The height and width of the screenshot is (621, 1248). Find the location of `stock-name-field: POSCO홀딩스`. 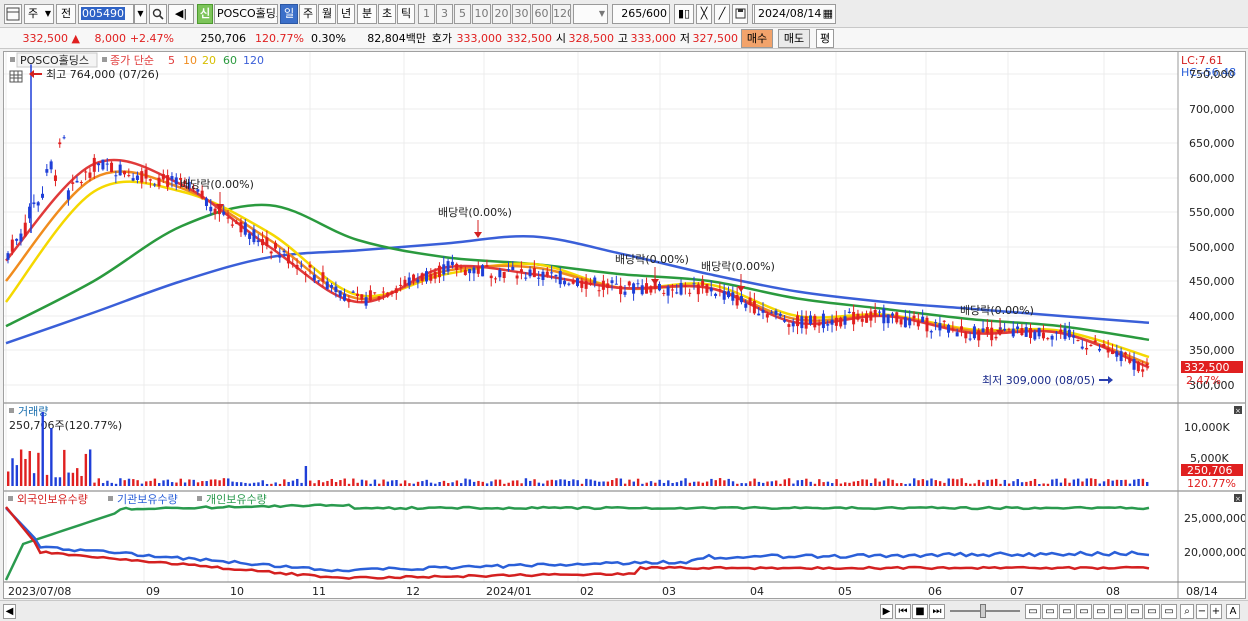

stock-name-field: POSCO홀딩스 is located at coordinates (246, 14).